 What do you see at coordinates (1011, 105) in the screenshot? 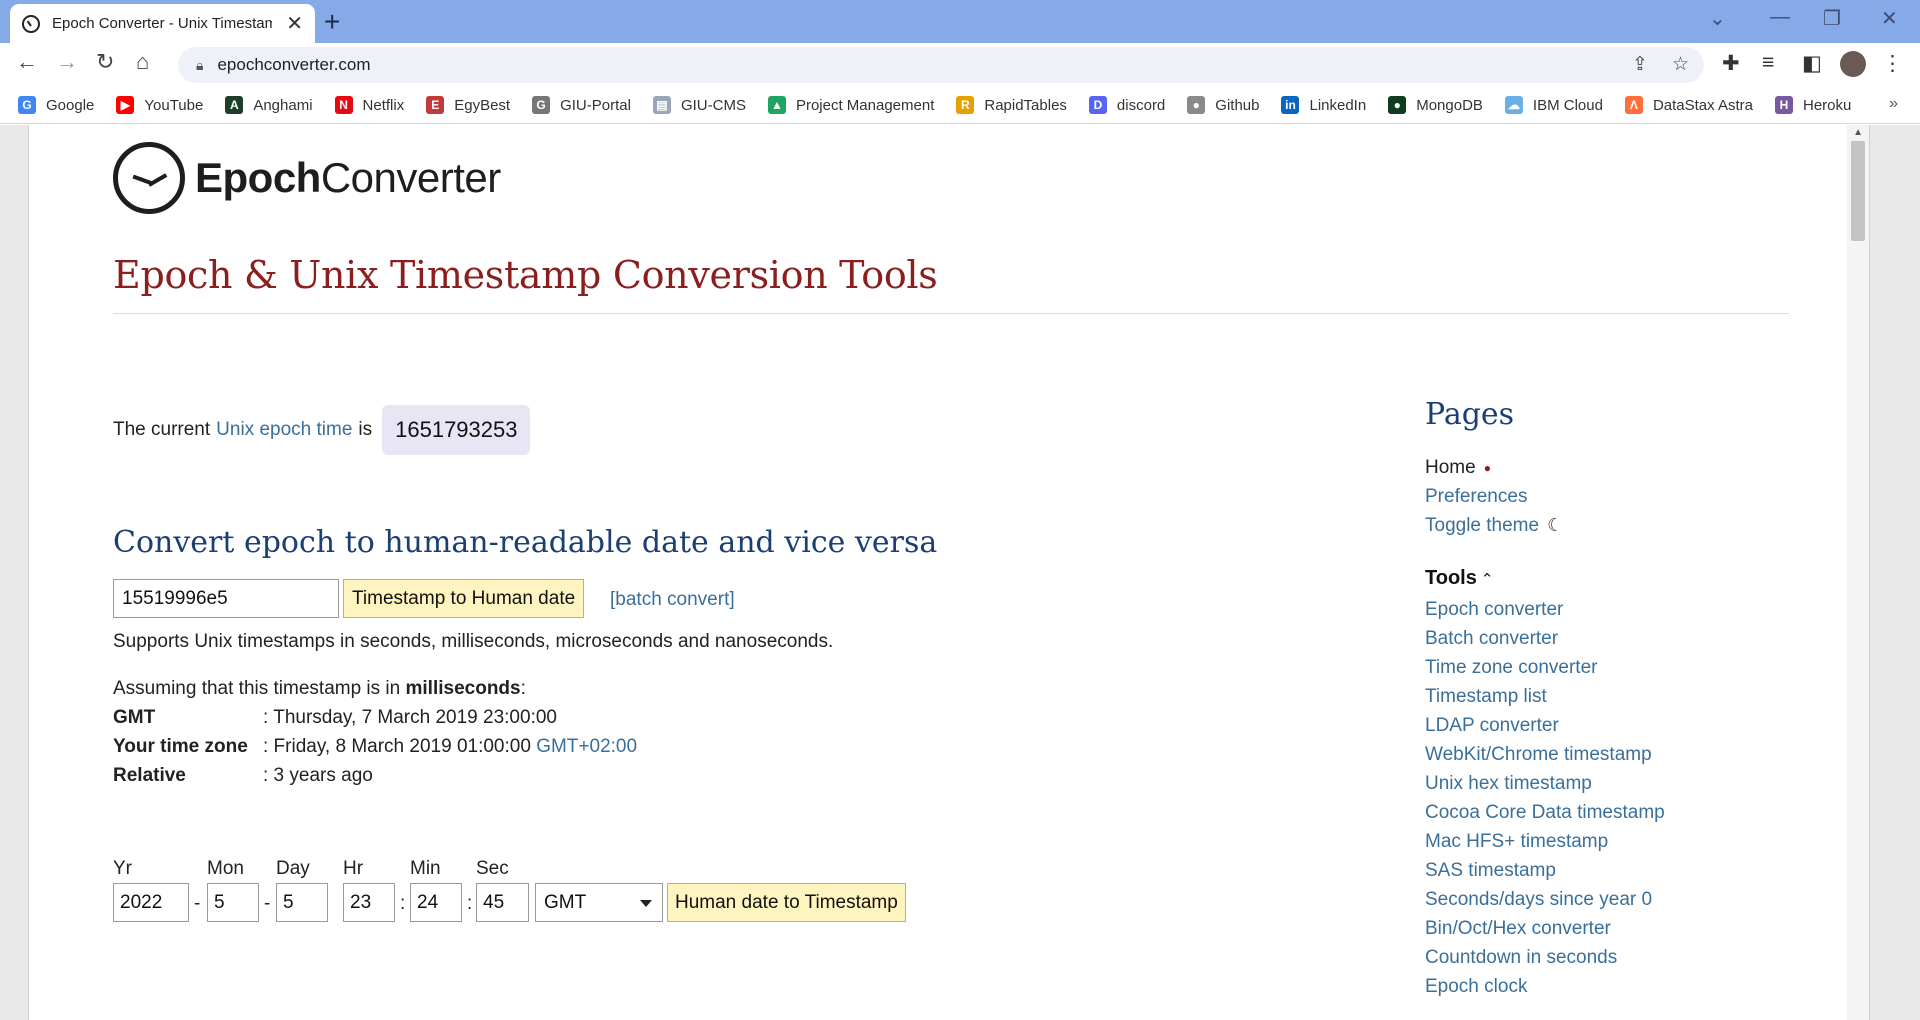
I see `bookmark-item: R RapidTables` at bounding box center [1011, 105].